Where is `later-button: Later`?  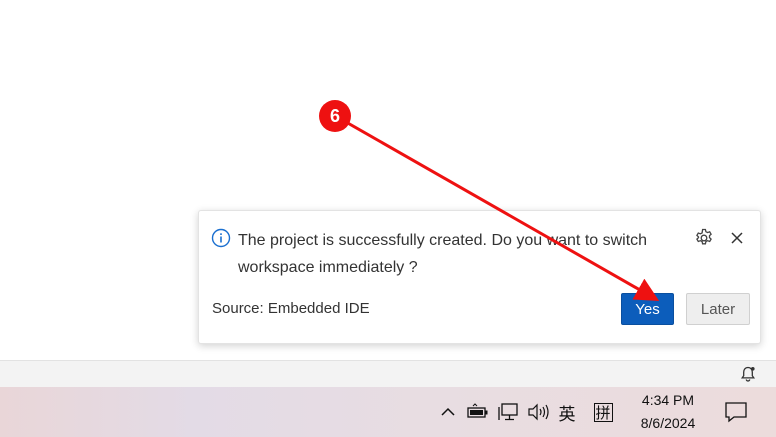
later-button: Later is located at coordinates (718, 309).